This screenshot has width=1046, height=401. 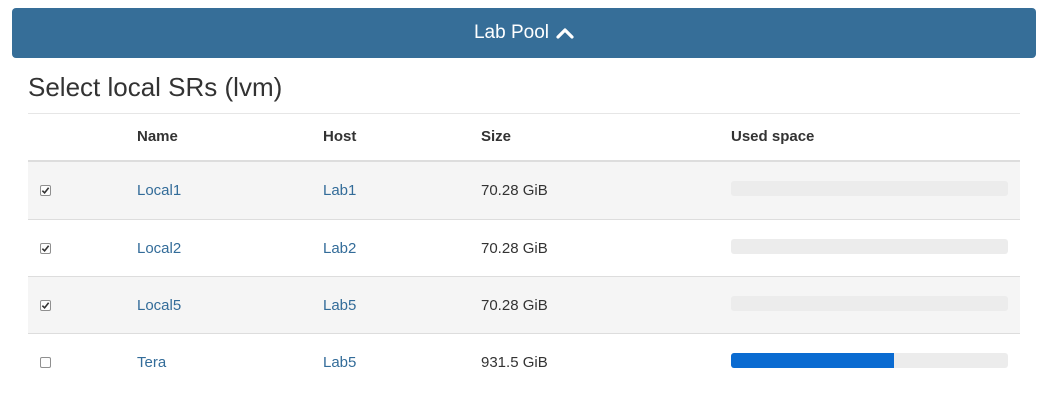 I want to click on pool-title: Lab Pool, so click(x=511, y=32).